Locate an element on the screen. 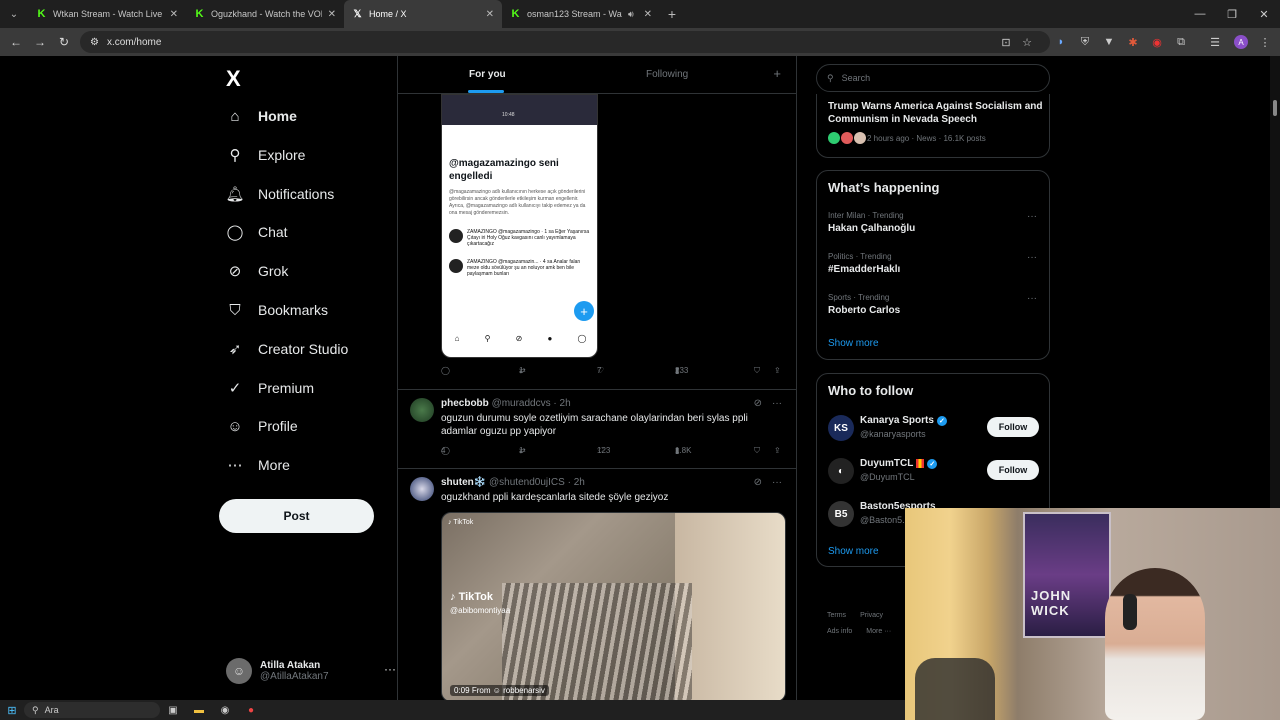 The image size is (1280, 720). avatar: ◐ is located at coordinates (841, 471).